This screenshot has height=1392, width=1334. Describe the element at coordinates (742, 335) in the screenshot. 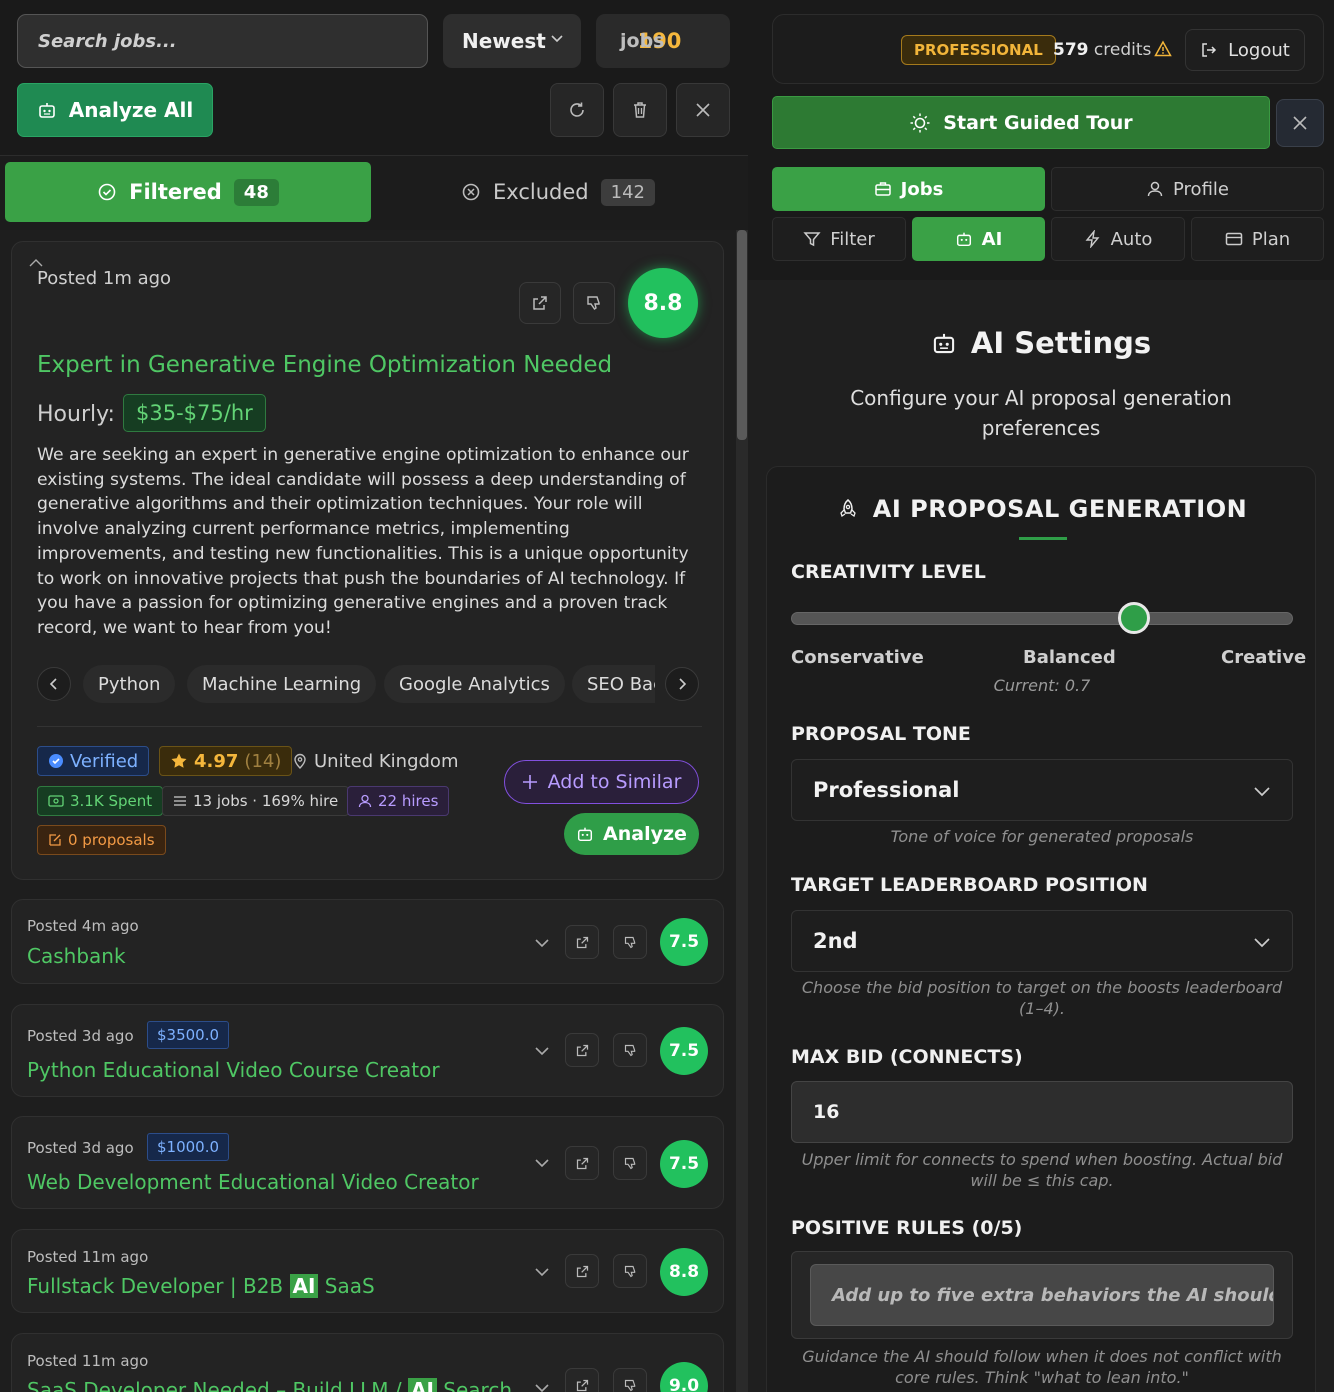

I see `scrollbar-thumb` at that location.